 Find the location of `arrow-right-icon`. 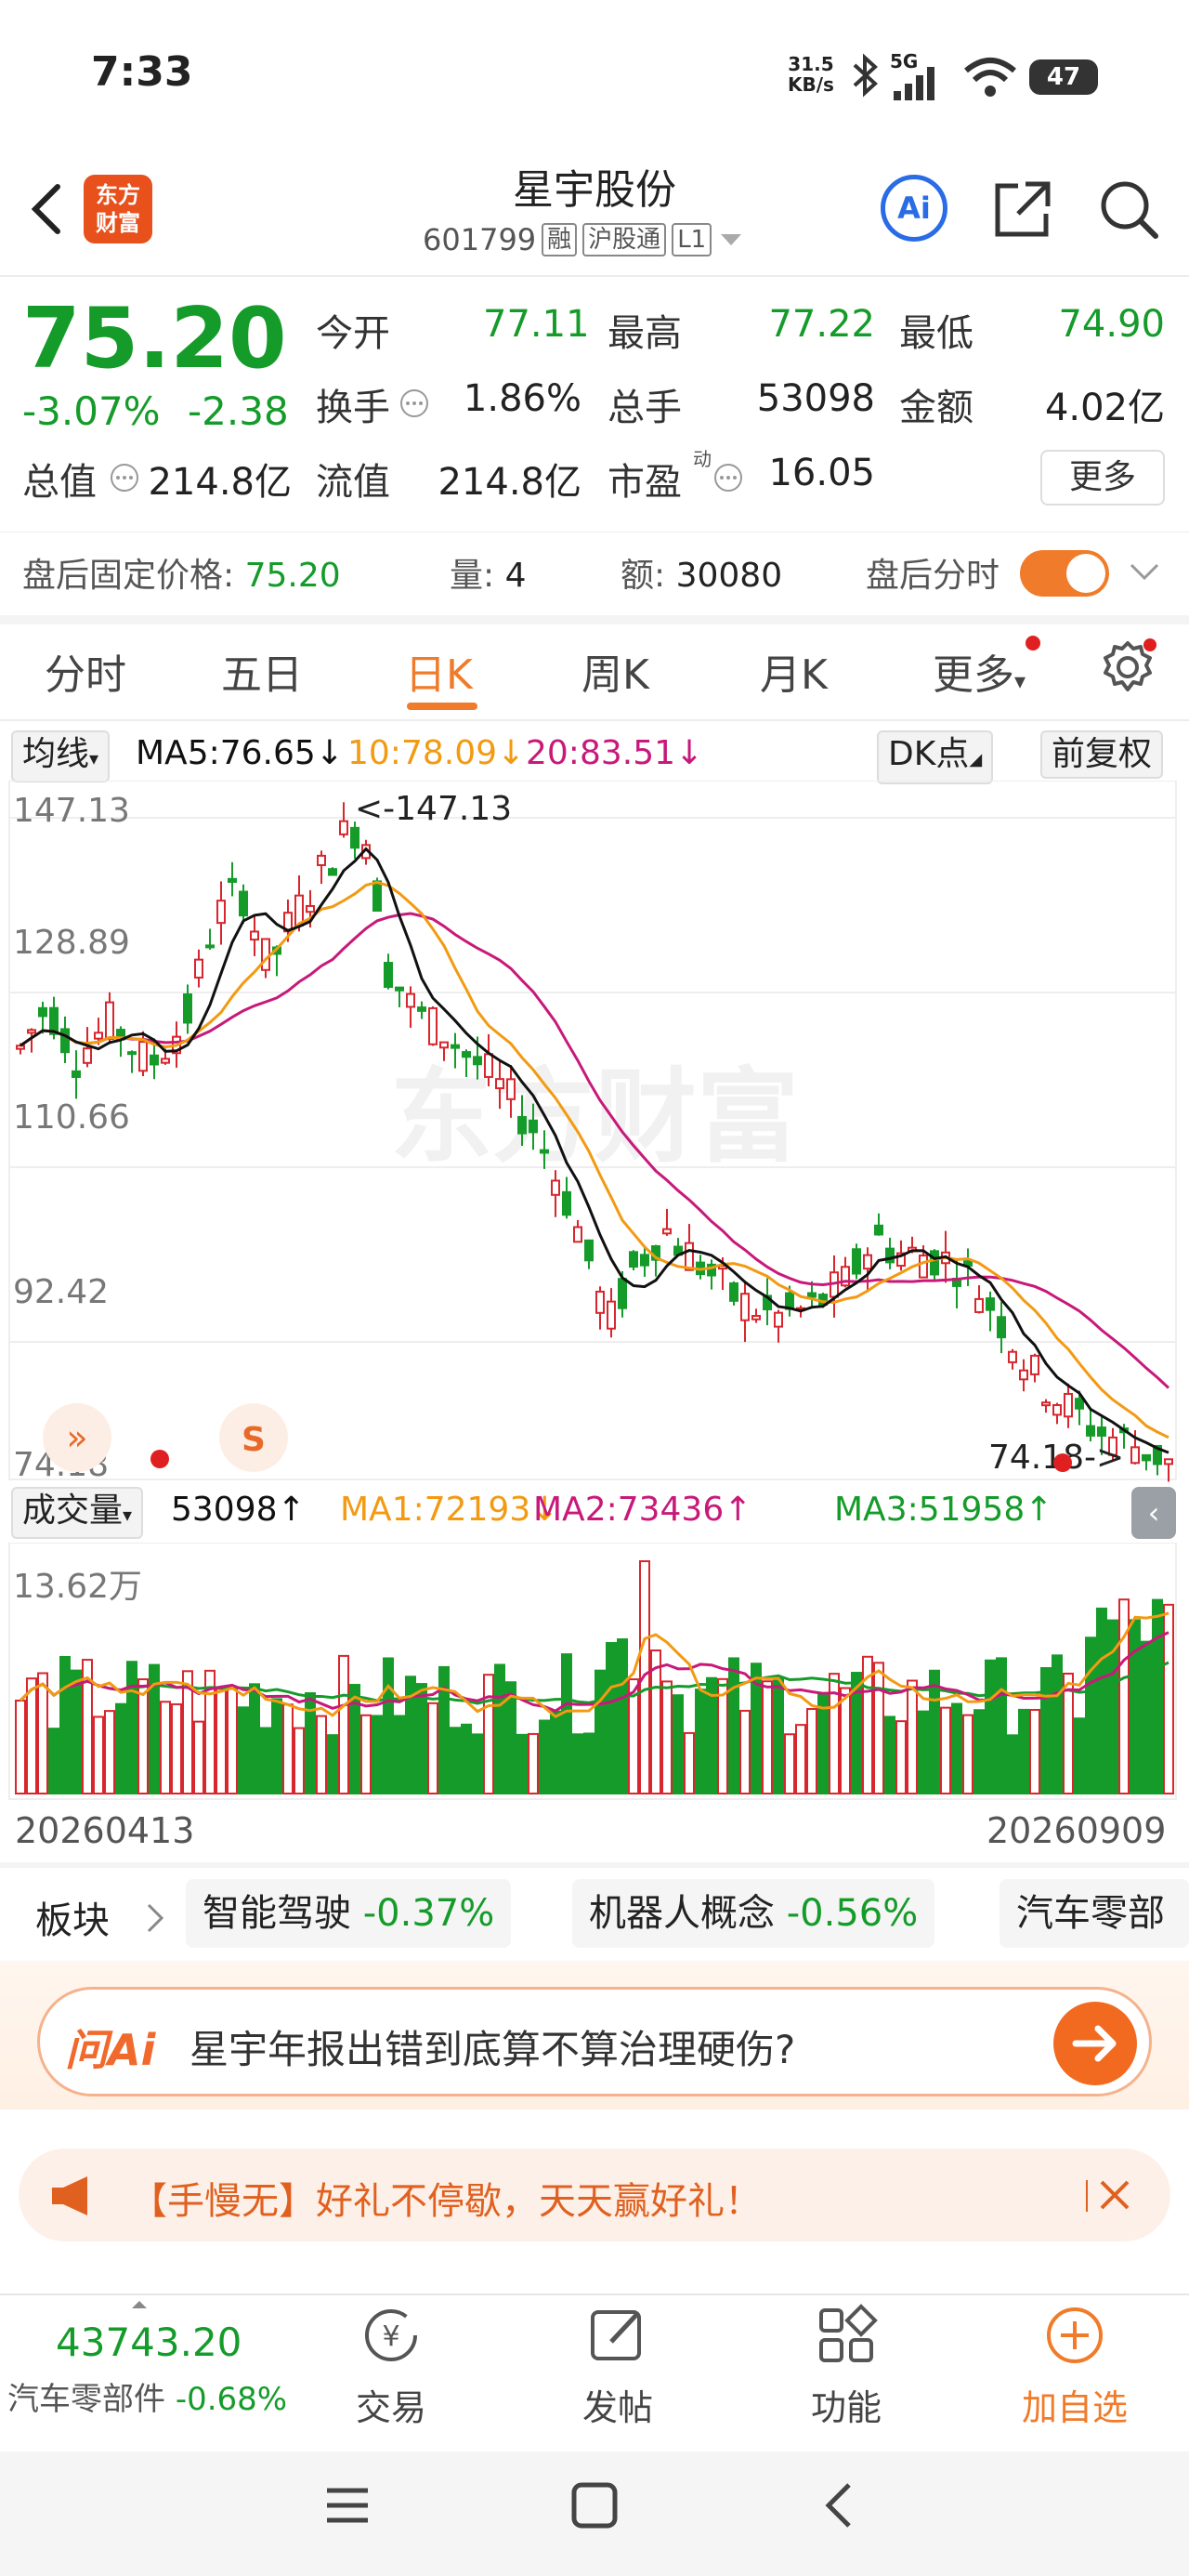

arrow-right-icon is located at coordinates (1095, 2043).